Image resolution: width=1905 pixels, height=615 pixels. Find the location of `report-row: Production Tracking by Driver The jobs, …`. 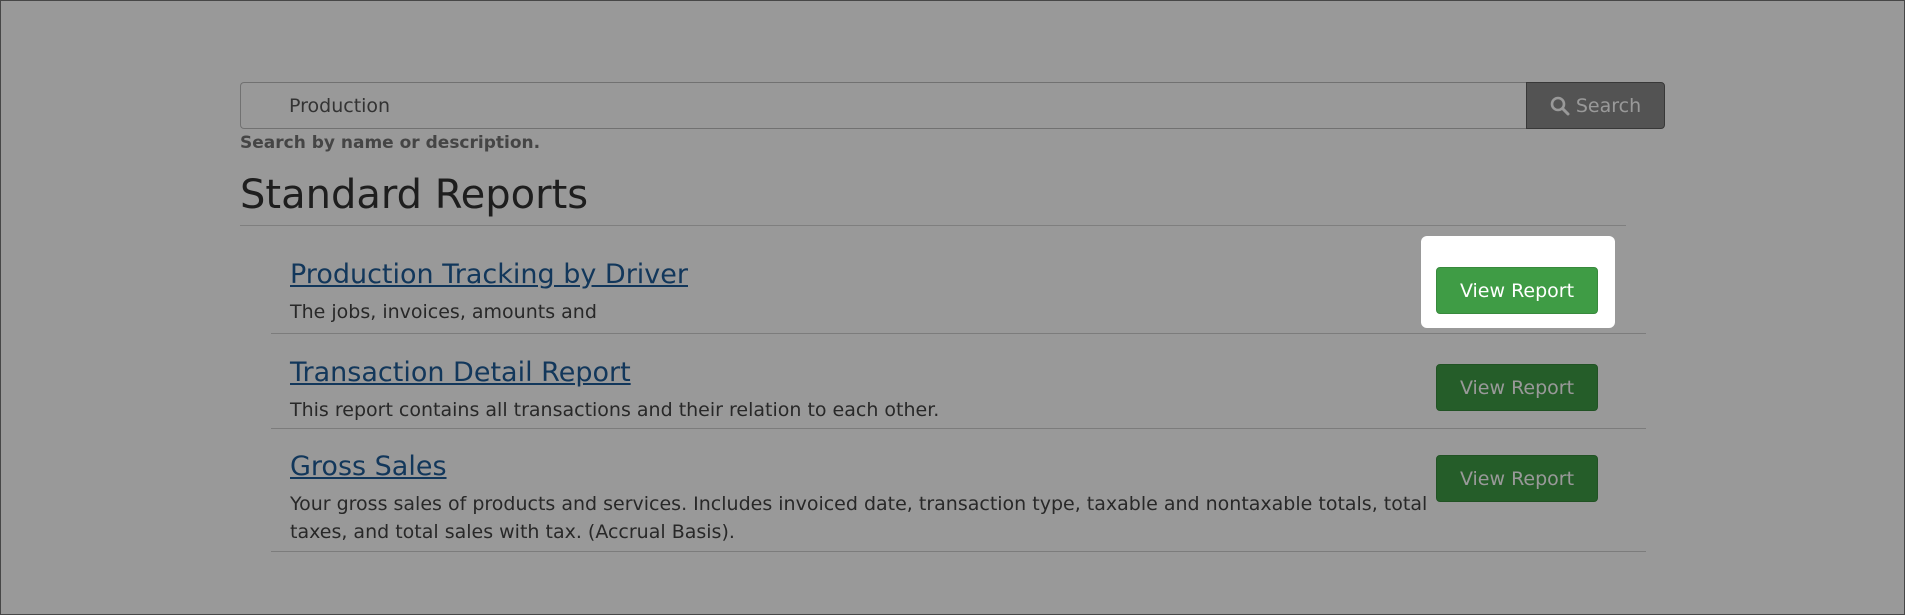

report-row: Production Tracking by Driver The jobs, … is located at coordinates (958, 280).